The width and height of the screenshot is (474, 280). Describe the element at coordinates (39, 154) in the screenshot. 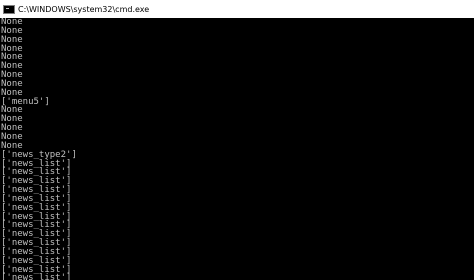

I see `console-line: ['news_type2']` at that location.